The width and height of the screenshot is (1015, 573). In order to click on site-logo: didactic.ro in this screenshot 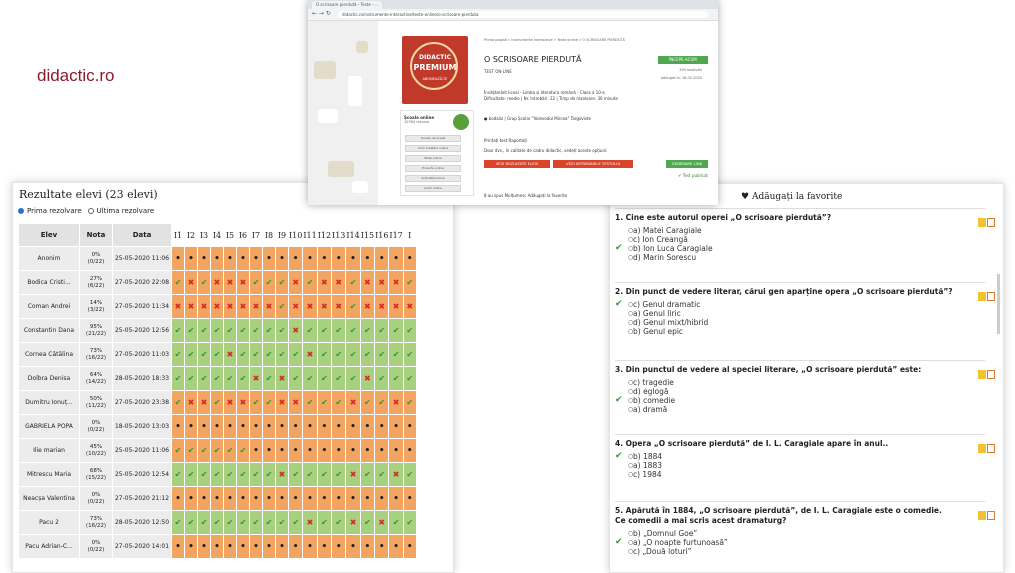, I will do `click(75, 76)`.